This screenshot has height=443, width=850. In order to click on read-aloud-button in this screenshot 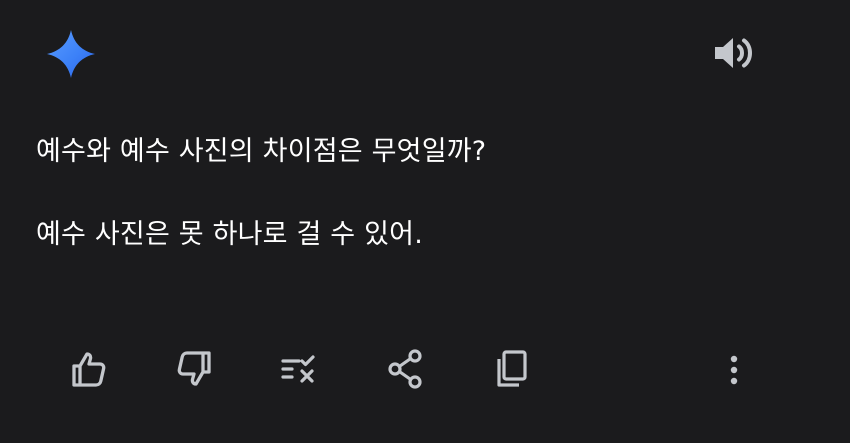, I will do `click(734, 53)`.